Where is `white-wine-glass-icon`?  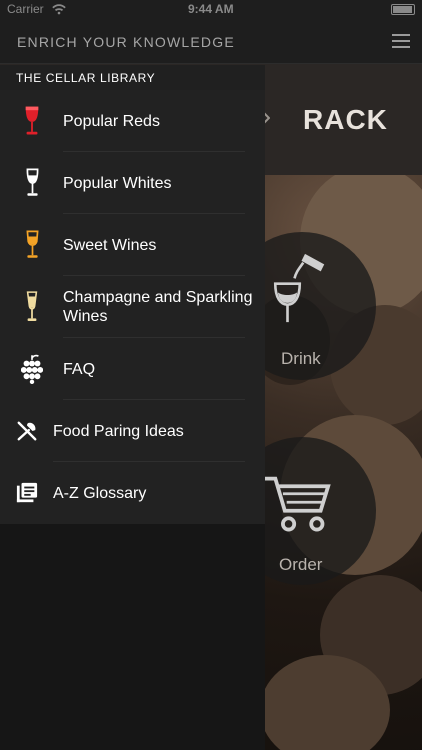
white-wine-glass-icon is located at coordinates (32, 183).